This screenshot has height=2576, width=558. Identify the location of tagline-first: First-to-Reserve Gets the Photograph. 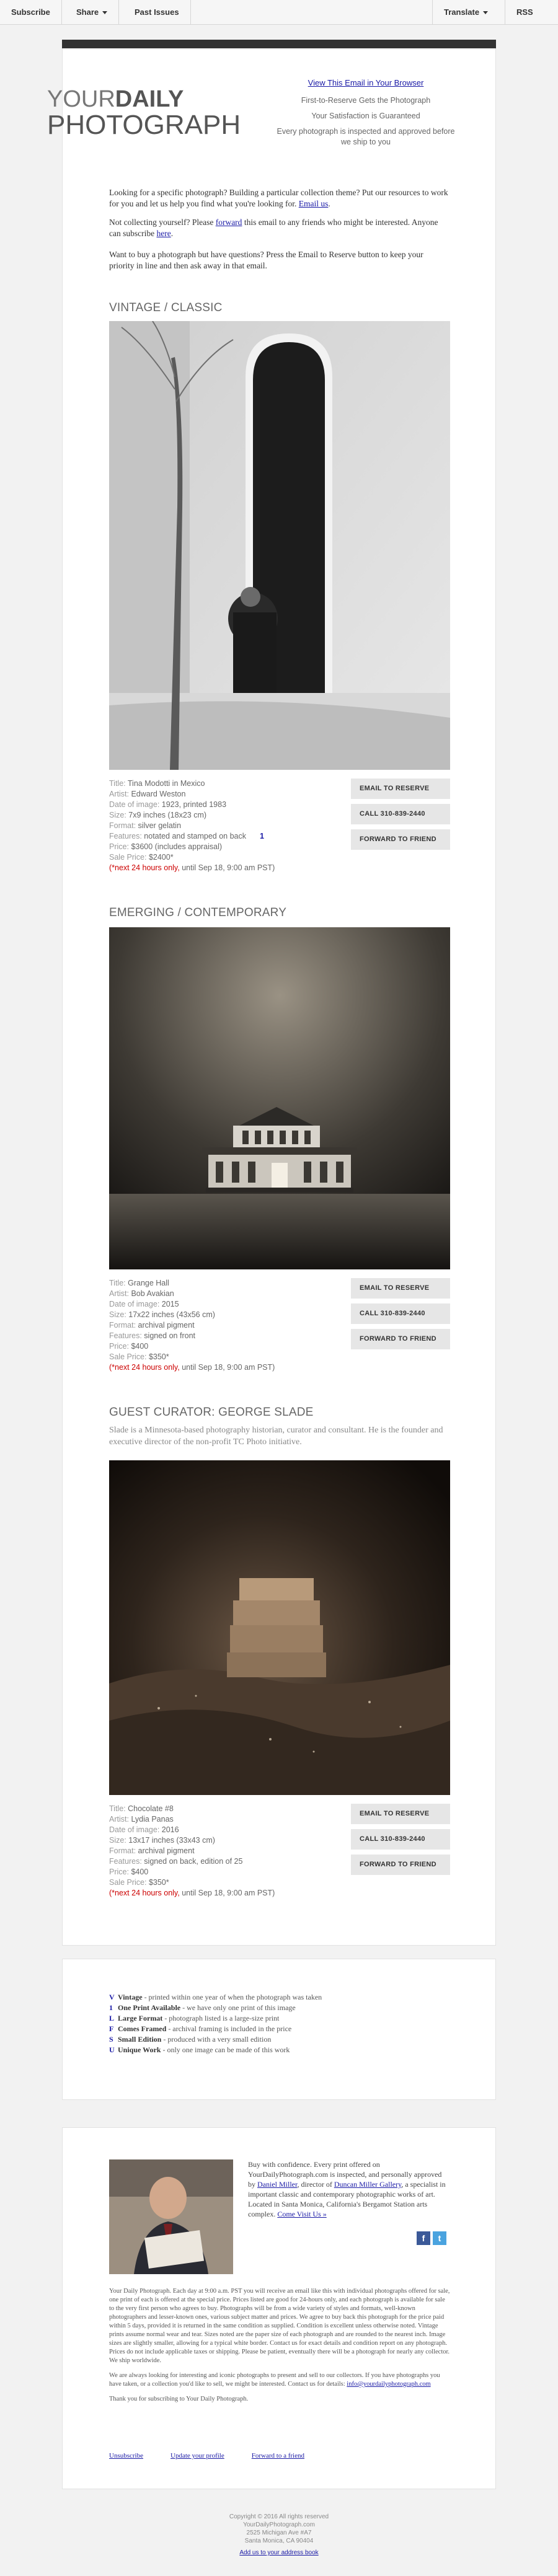
(366, 100).